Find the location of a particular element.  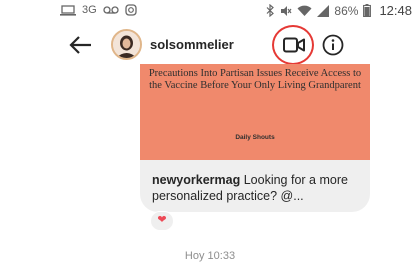

status-bar-notifications: 3G is located at coordinates (98, 10).